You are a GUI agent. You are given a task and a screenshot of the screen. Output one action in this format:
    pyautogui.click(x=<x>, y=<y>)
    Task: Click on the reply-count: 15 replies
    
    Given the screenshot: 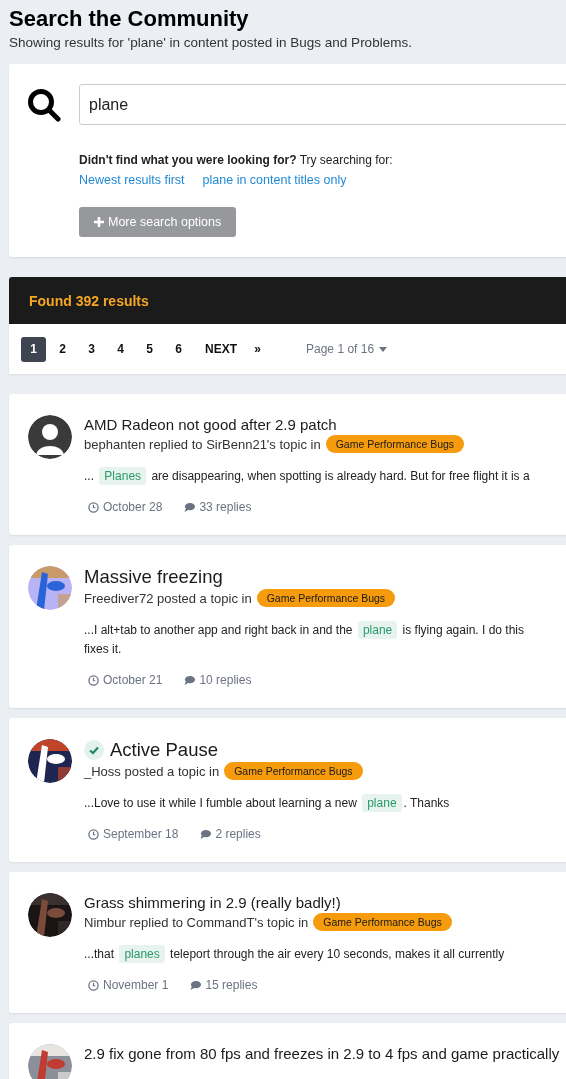 What is the action you would take?
    pyautogui.click(x=231, y=985)
    